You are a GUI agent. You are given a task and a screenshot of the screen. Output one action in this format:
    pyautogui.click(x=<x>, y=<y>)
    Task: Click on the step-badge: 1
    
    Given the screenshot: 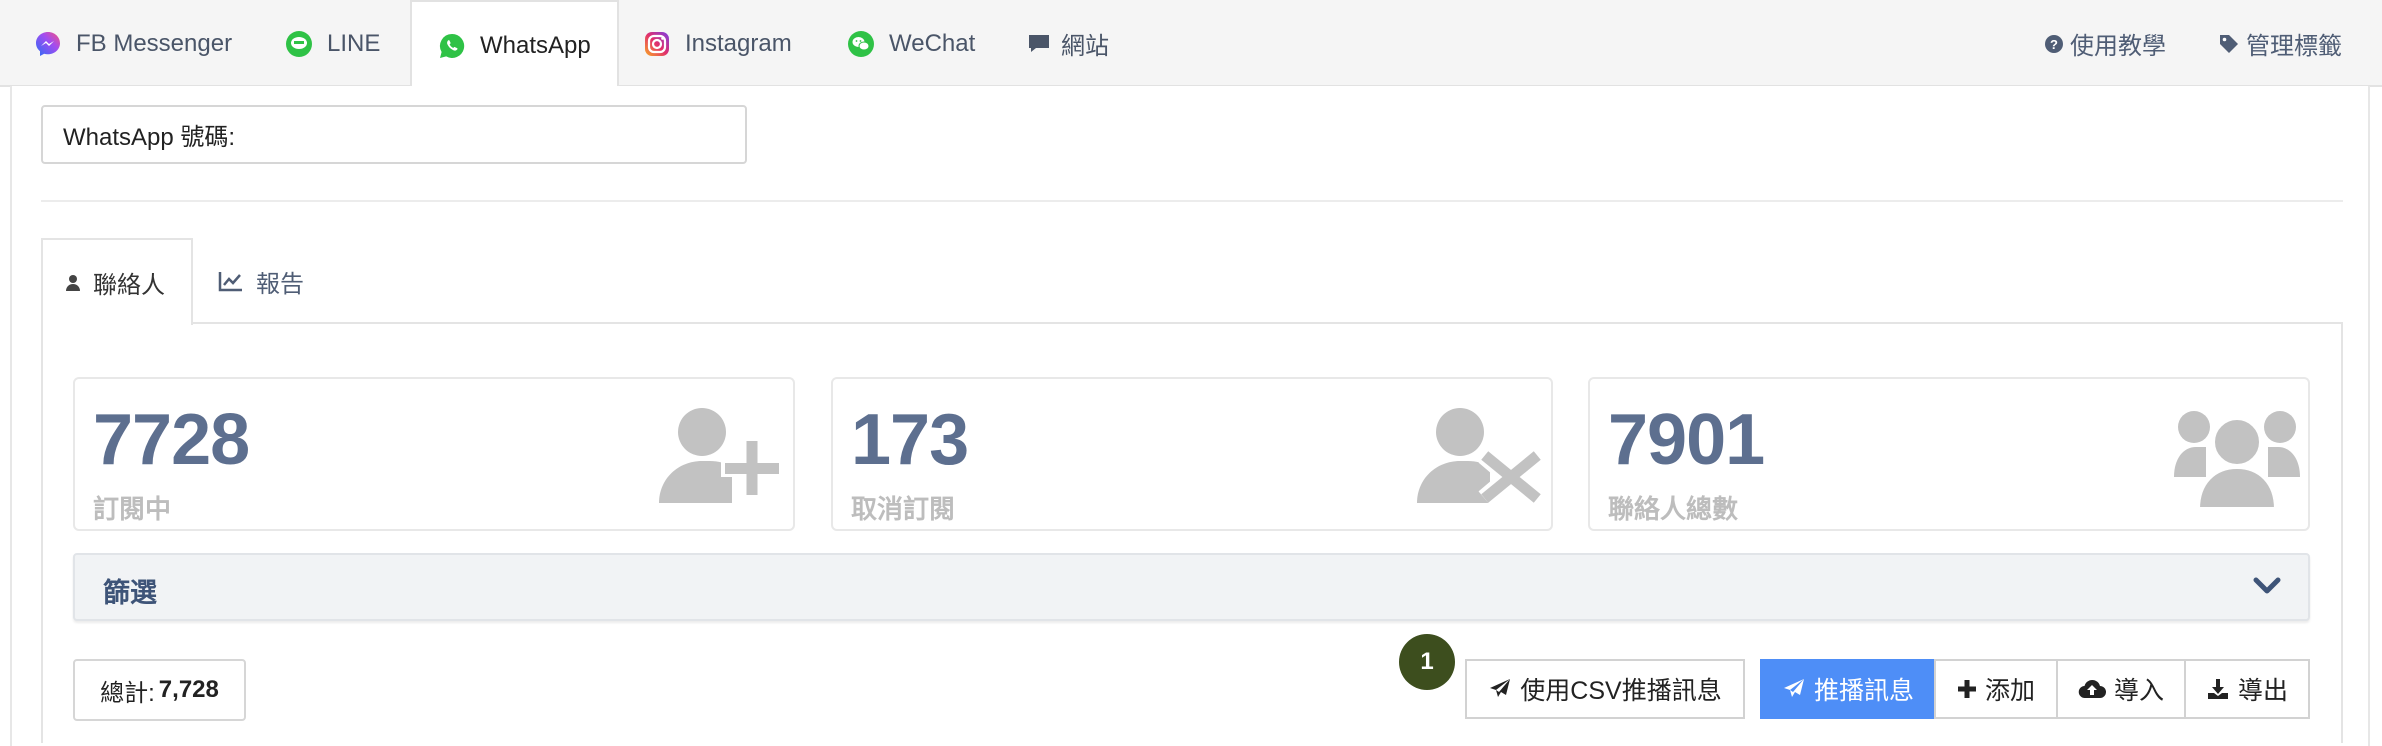 What is the action you would take?
    pyautogui.click(x=1427, y=662)
    